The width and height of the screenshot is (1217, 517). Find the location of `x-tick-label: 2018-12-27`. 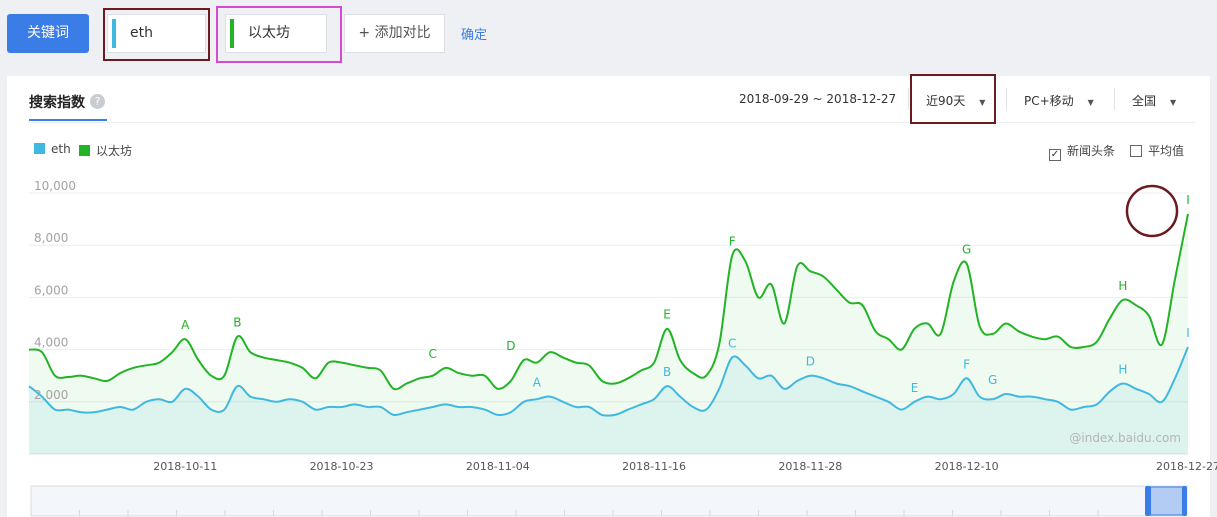

x-tick-label: 2018-12-27 is located at coordinates (1186, 466).